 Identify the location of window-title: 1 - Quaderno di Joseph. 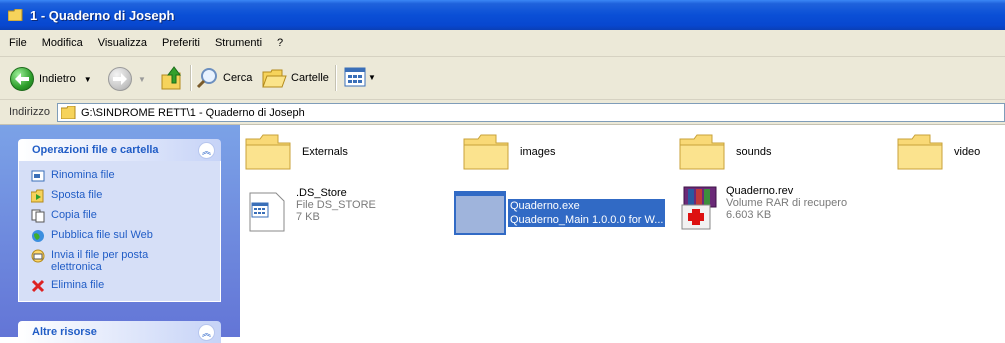
(102, 15).